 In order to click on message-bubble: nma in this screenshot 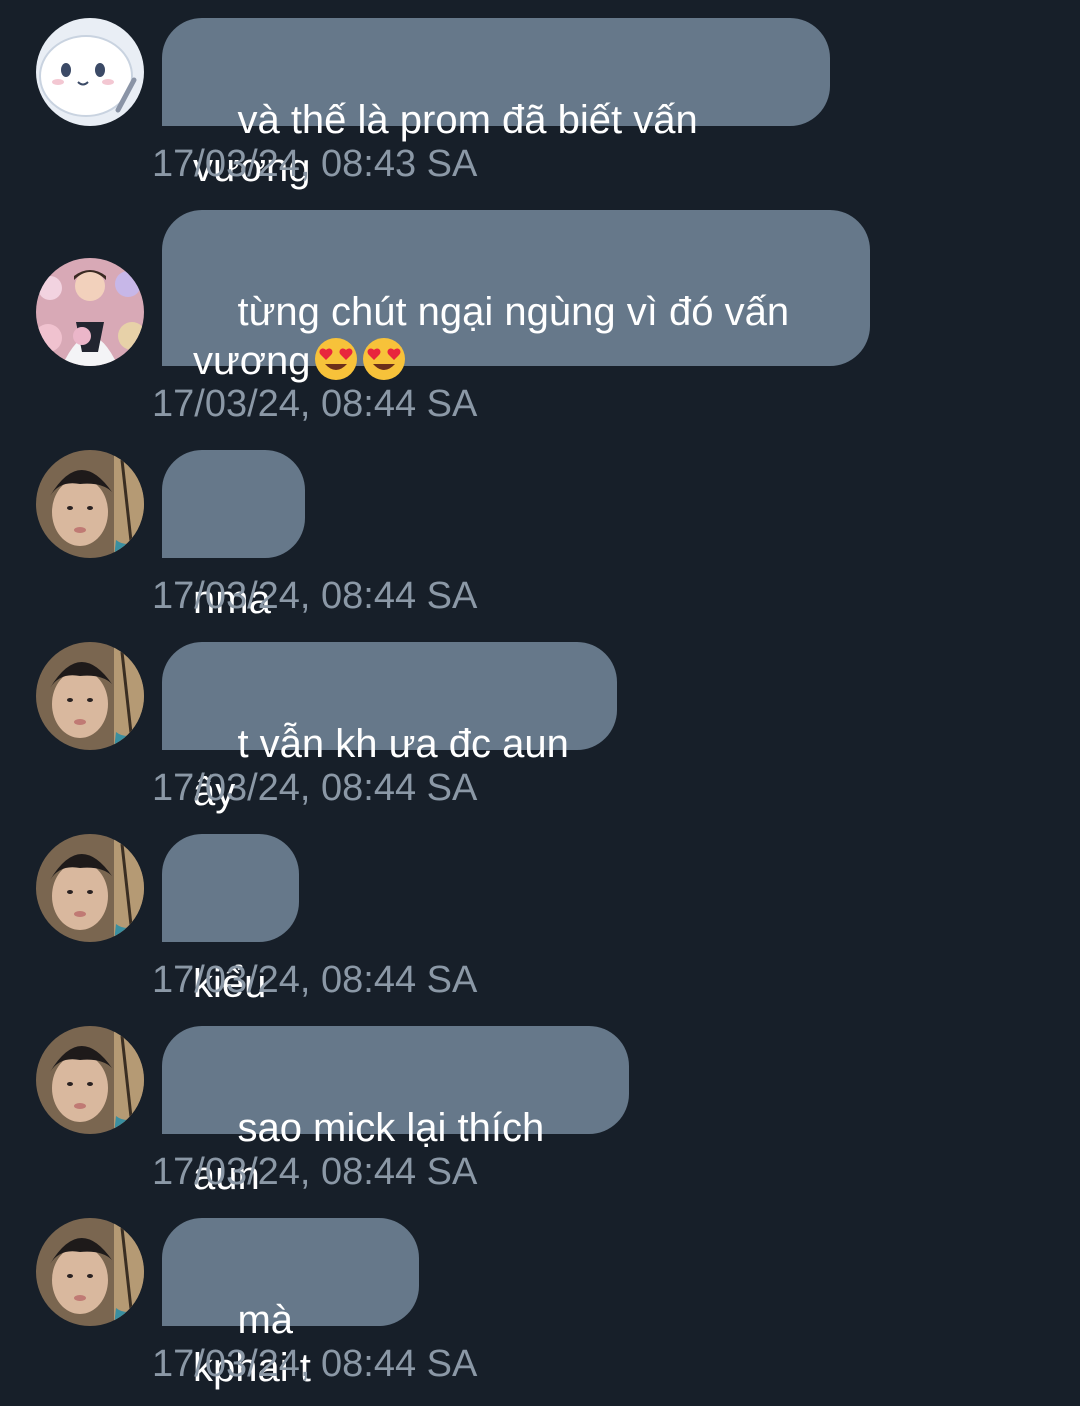, I will do `click(233, 536)`.